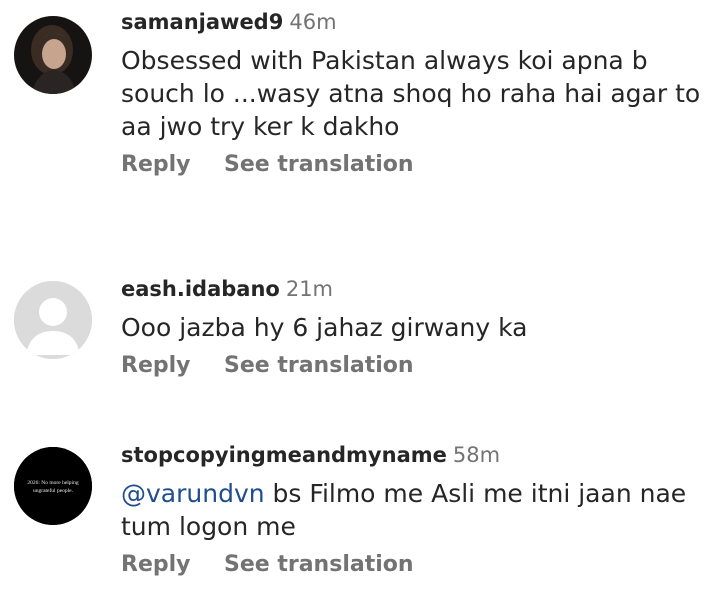 The height and width of the screenshot is (608, 718). I want to click on avatar: 2026: No more helping ungrateful people., so click(53, 486).